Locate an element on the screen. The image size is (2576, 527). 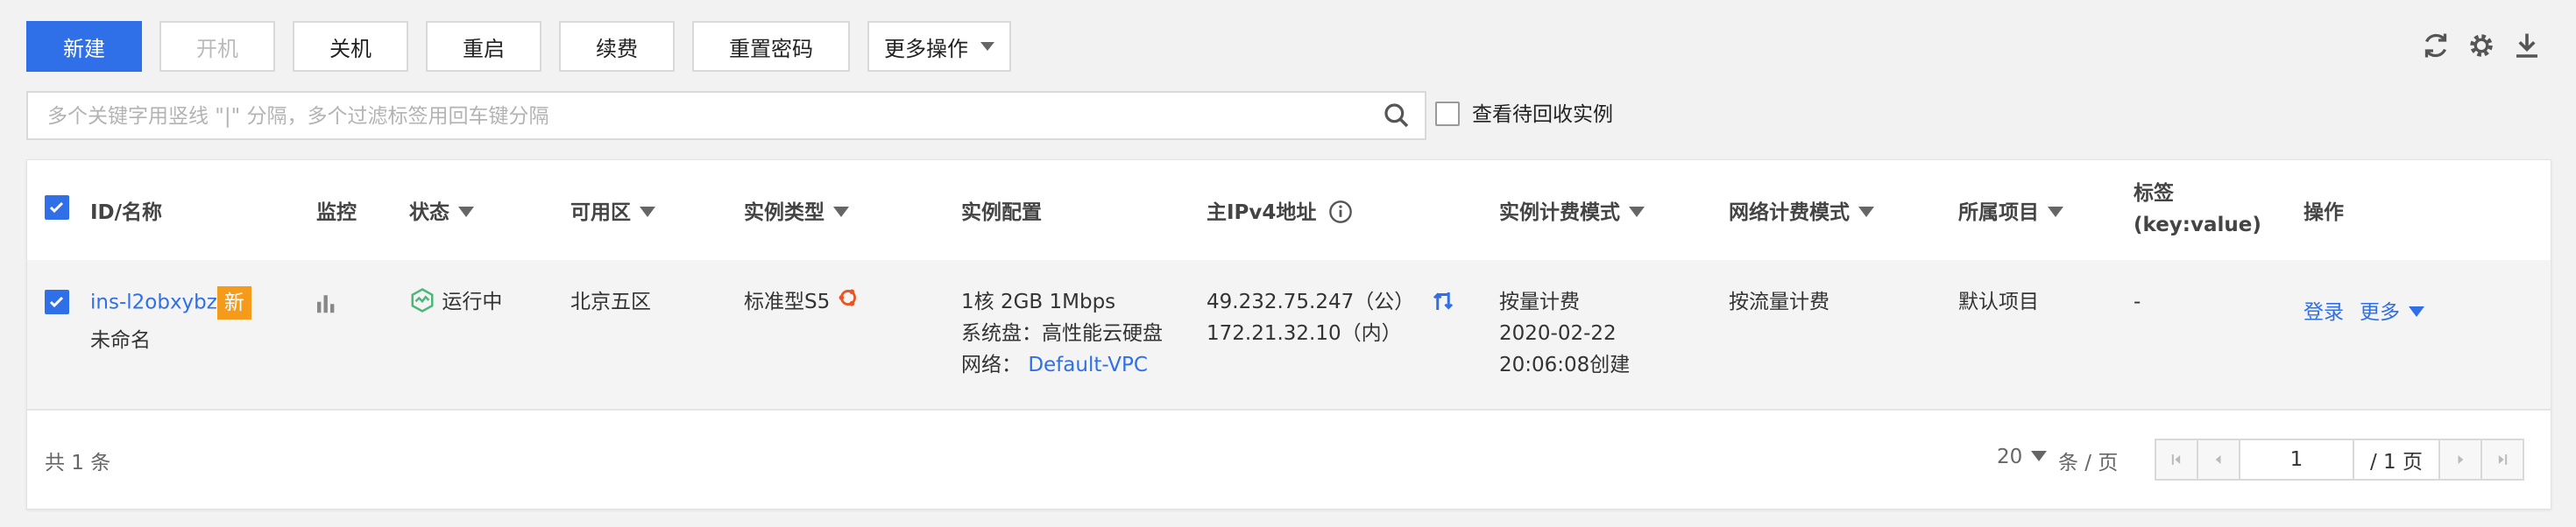
search-box is located at coordinates (726, 115).